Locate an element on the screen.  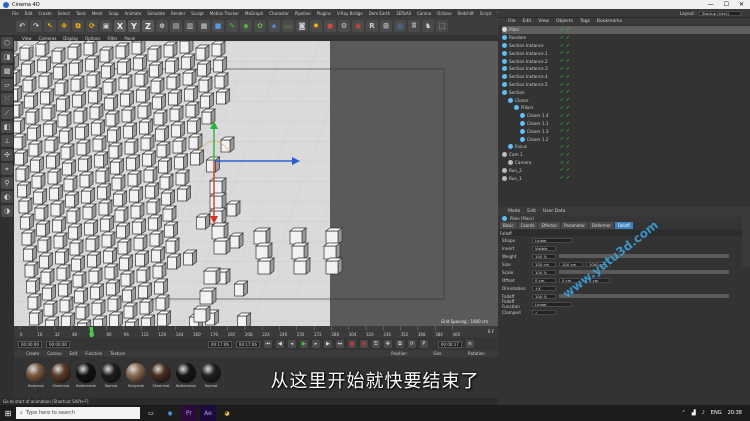
redshift-icon: R is located at coordinates (372, 26).